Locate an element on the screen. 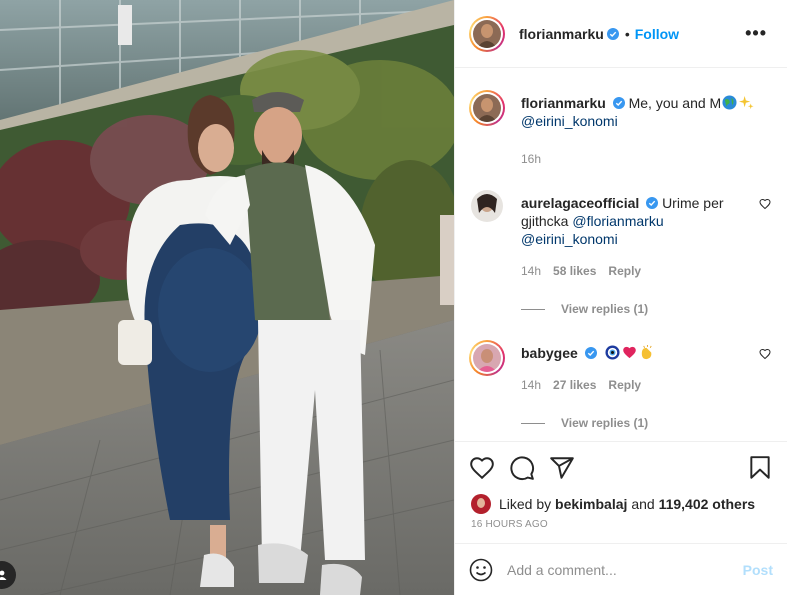  caption-mention: @eirini_konomi is located at coordinates (569, 121).